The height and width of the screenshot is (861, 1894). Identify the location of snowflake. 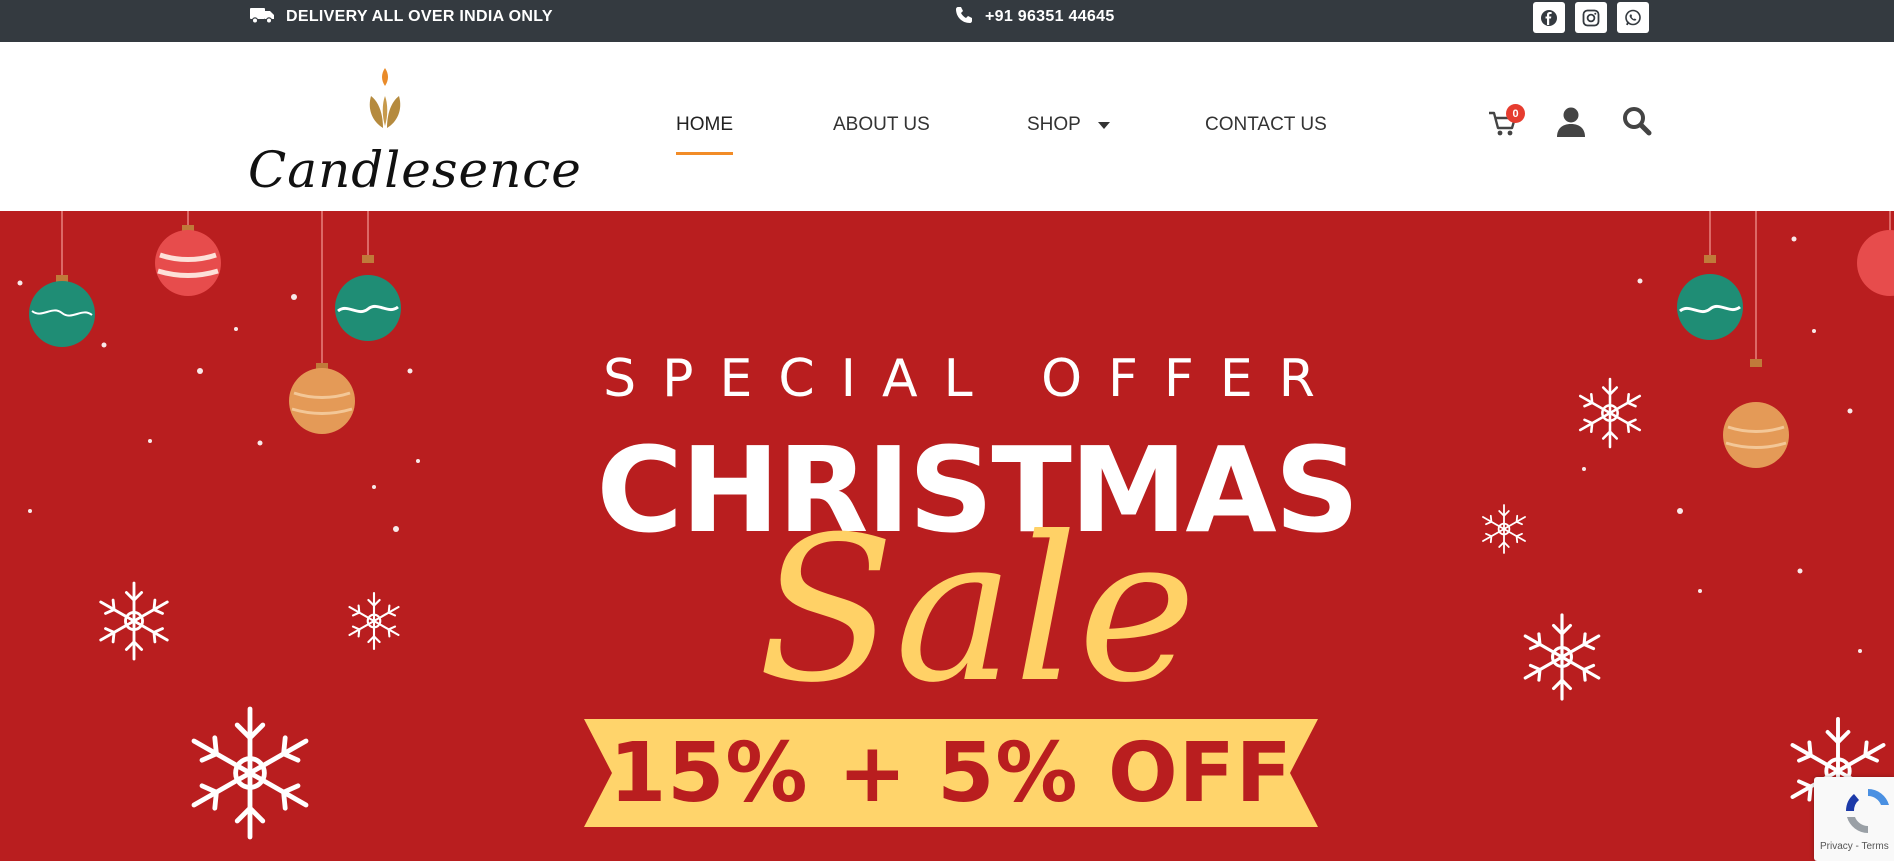
(250, 773).